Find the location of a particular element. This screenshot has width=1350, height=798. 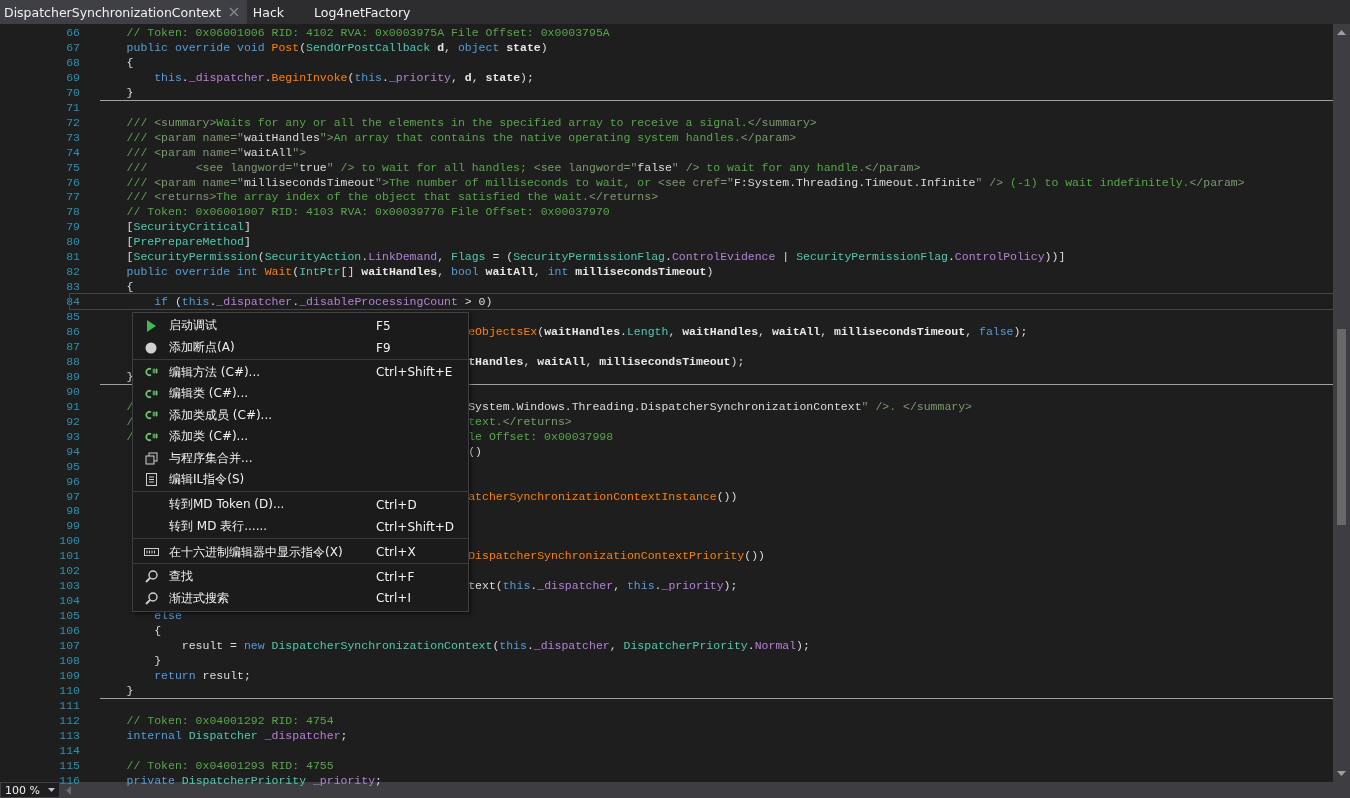

parameter-name: waitHandles is located at coordinates (399, 272).